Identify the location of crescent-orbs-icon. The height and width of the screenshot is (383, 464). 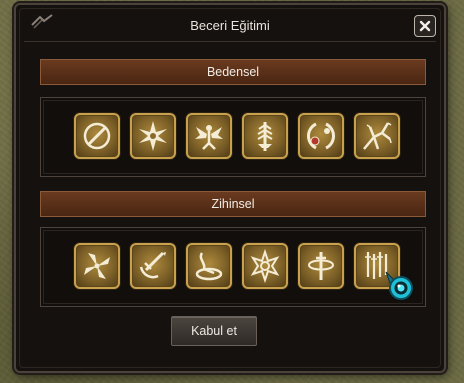
(321, 136).